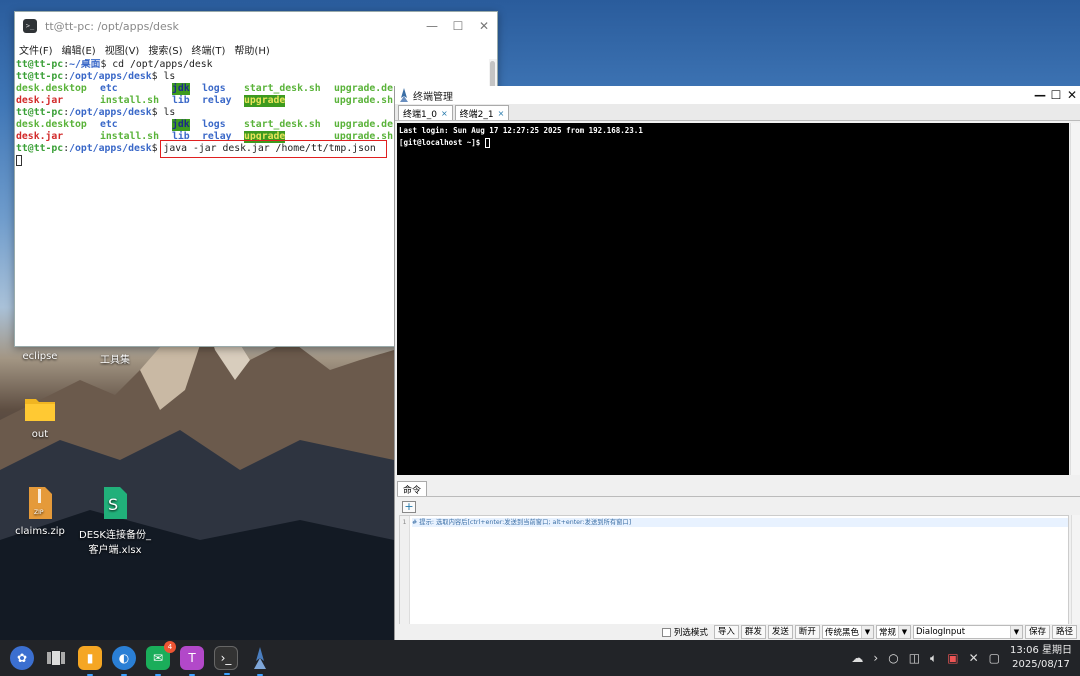  I want to click on desktop-icon-eclipse: eclipse, so click(40, 356).